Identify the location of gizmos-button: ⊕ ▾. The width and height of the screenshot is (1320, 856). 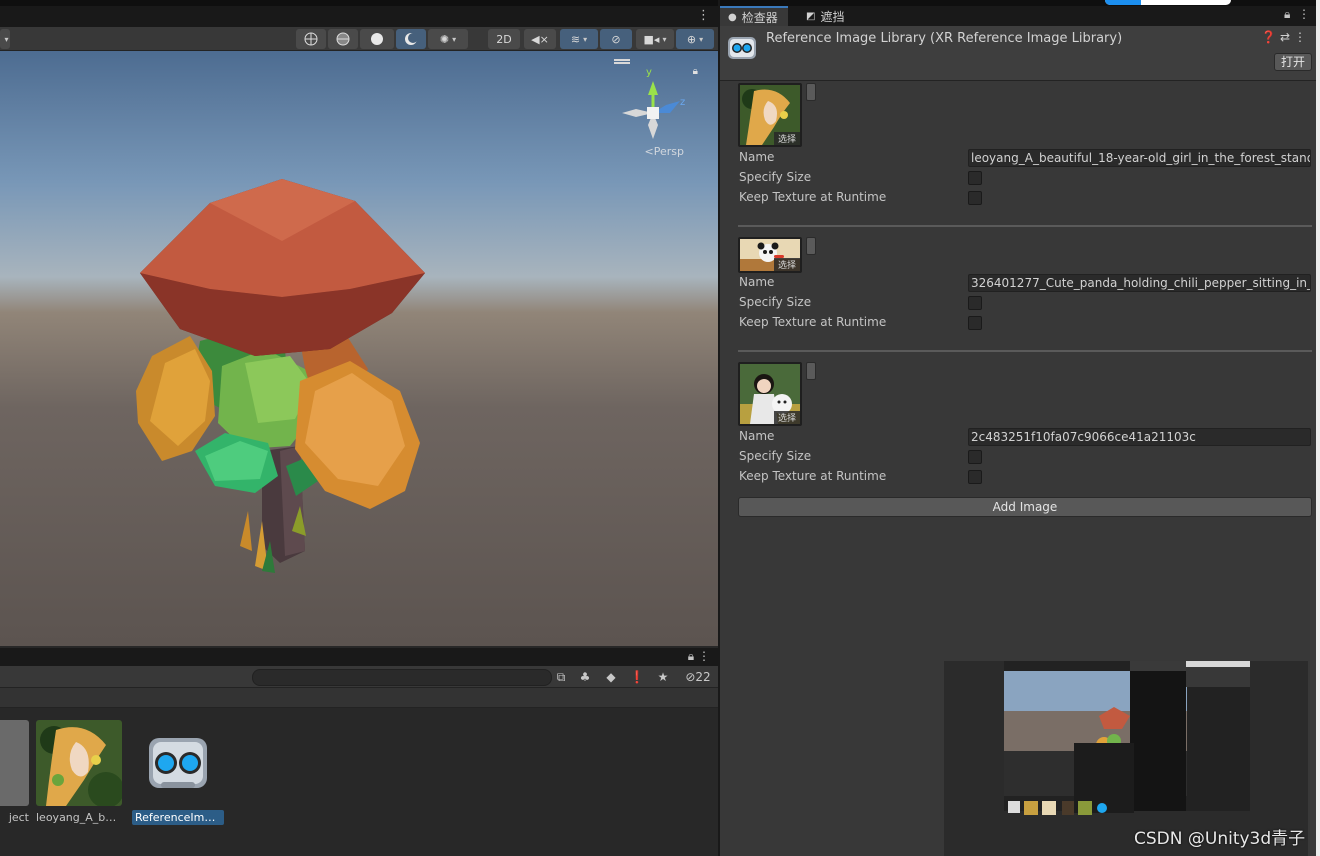
(695, 39).